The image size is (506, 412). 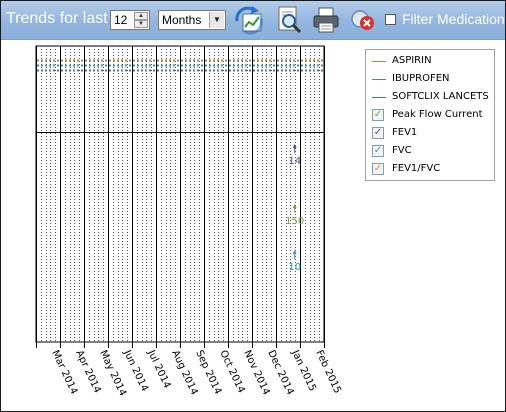 I want to click on period-count-spinner: ▲ ▼, so click(x=130, y=20).